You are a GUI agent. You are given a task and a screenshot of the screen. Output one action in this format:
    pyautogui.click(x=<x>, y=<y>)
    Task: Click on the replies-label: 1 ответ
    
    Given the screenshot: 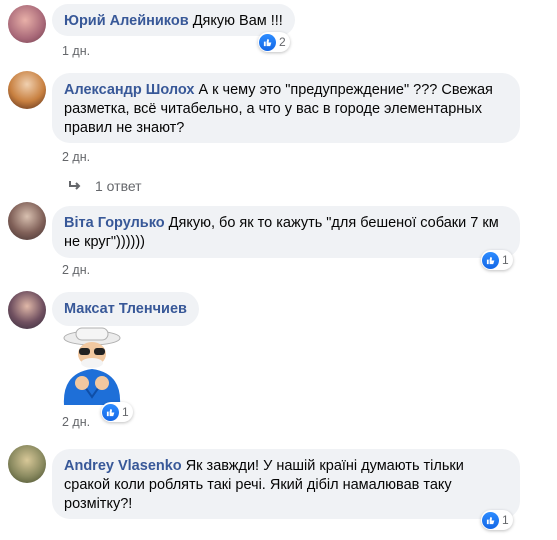 What is the action you would take?
    pyautogui.click(x=118, y=186)
    